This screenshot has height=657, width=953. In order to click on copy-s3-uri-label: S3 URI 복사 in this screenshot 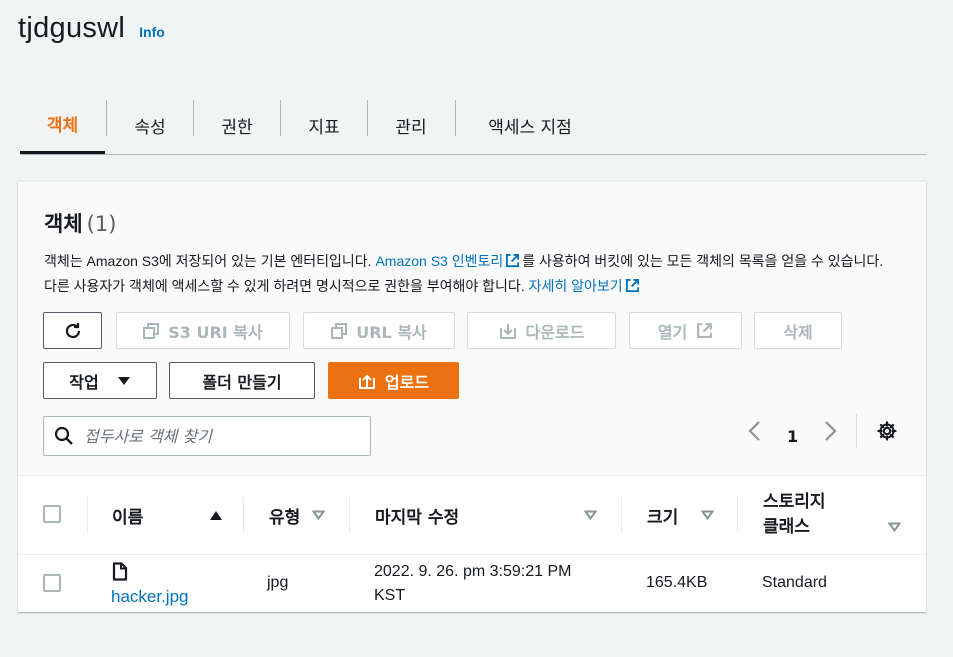, I will do `click(215, 332)`.